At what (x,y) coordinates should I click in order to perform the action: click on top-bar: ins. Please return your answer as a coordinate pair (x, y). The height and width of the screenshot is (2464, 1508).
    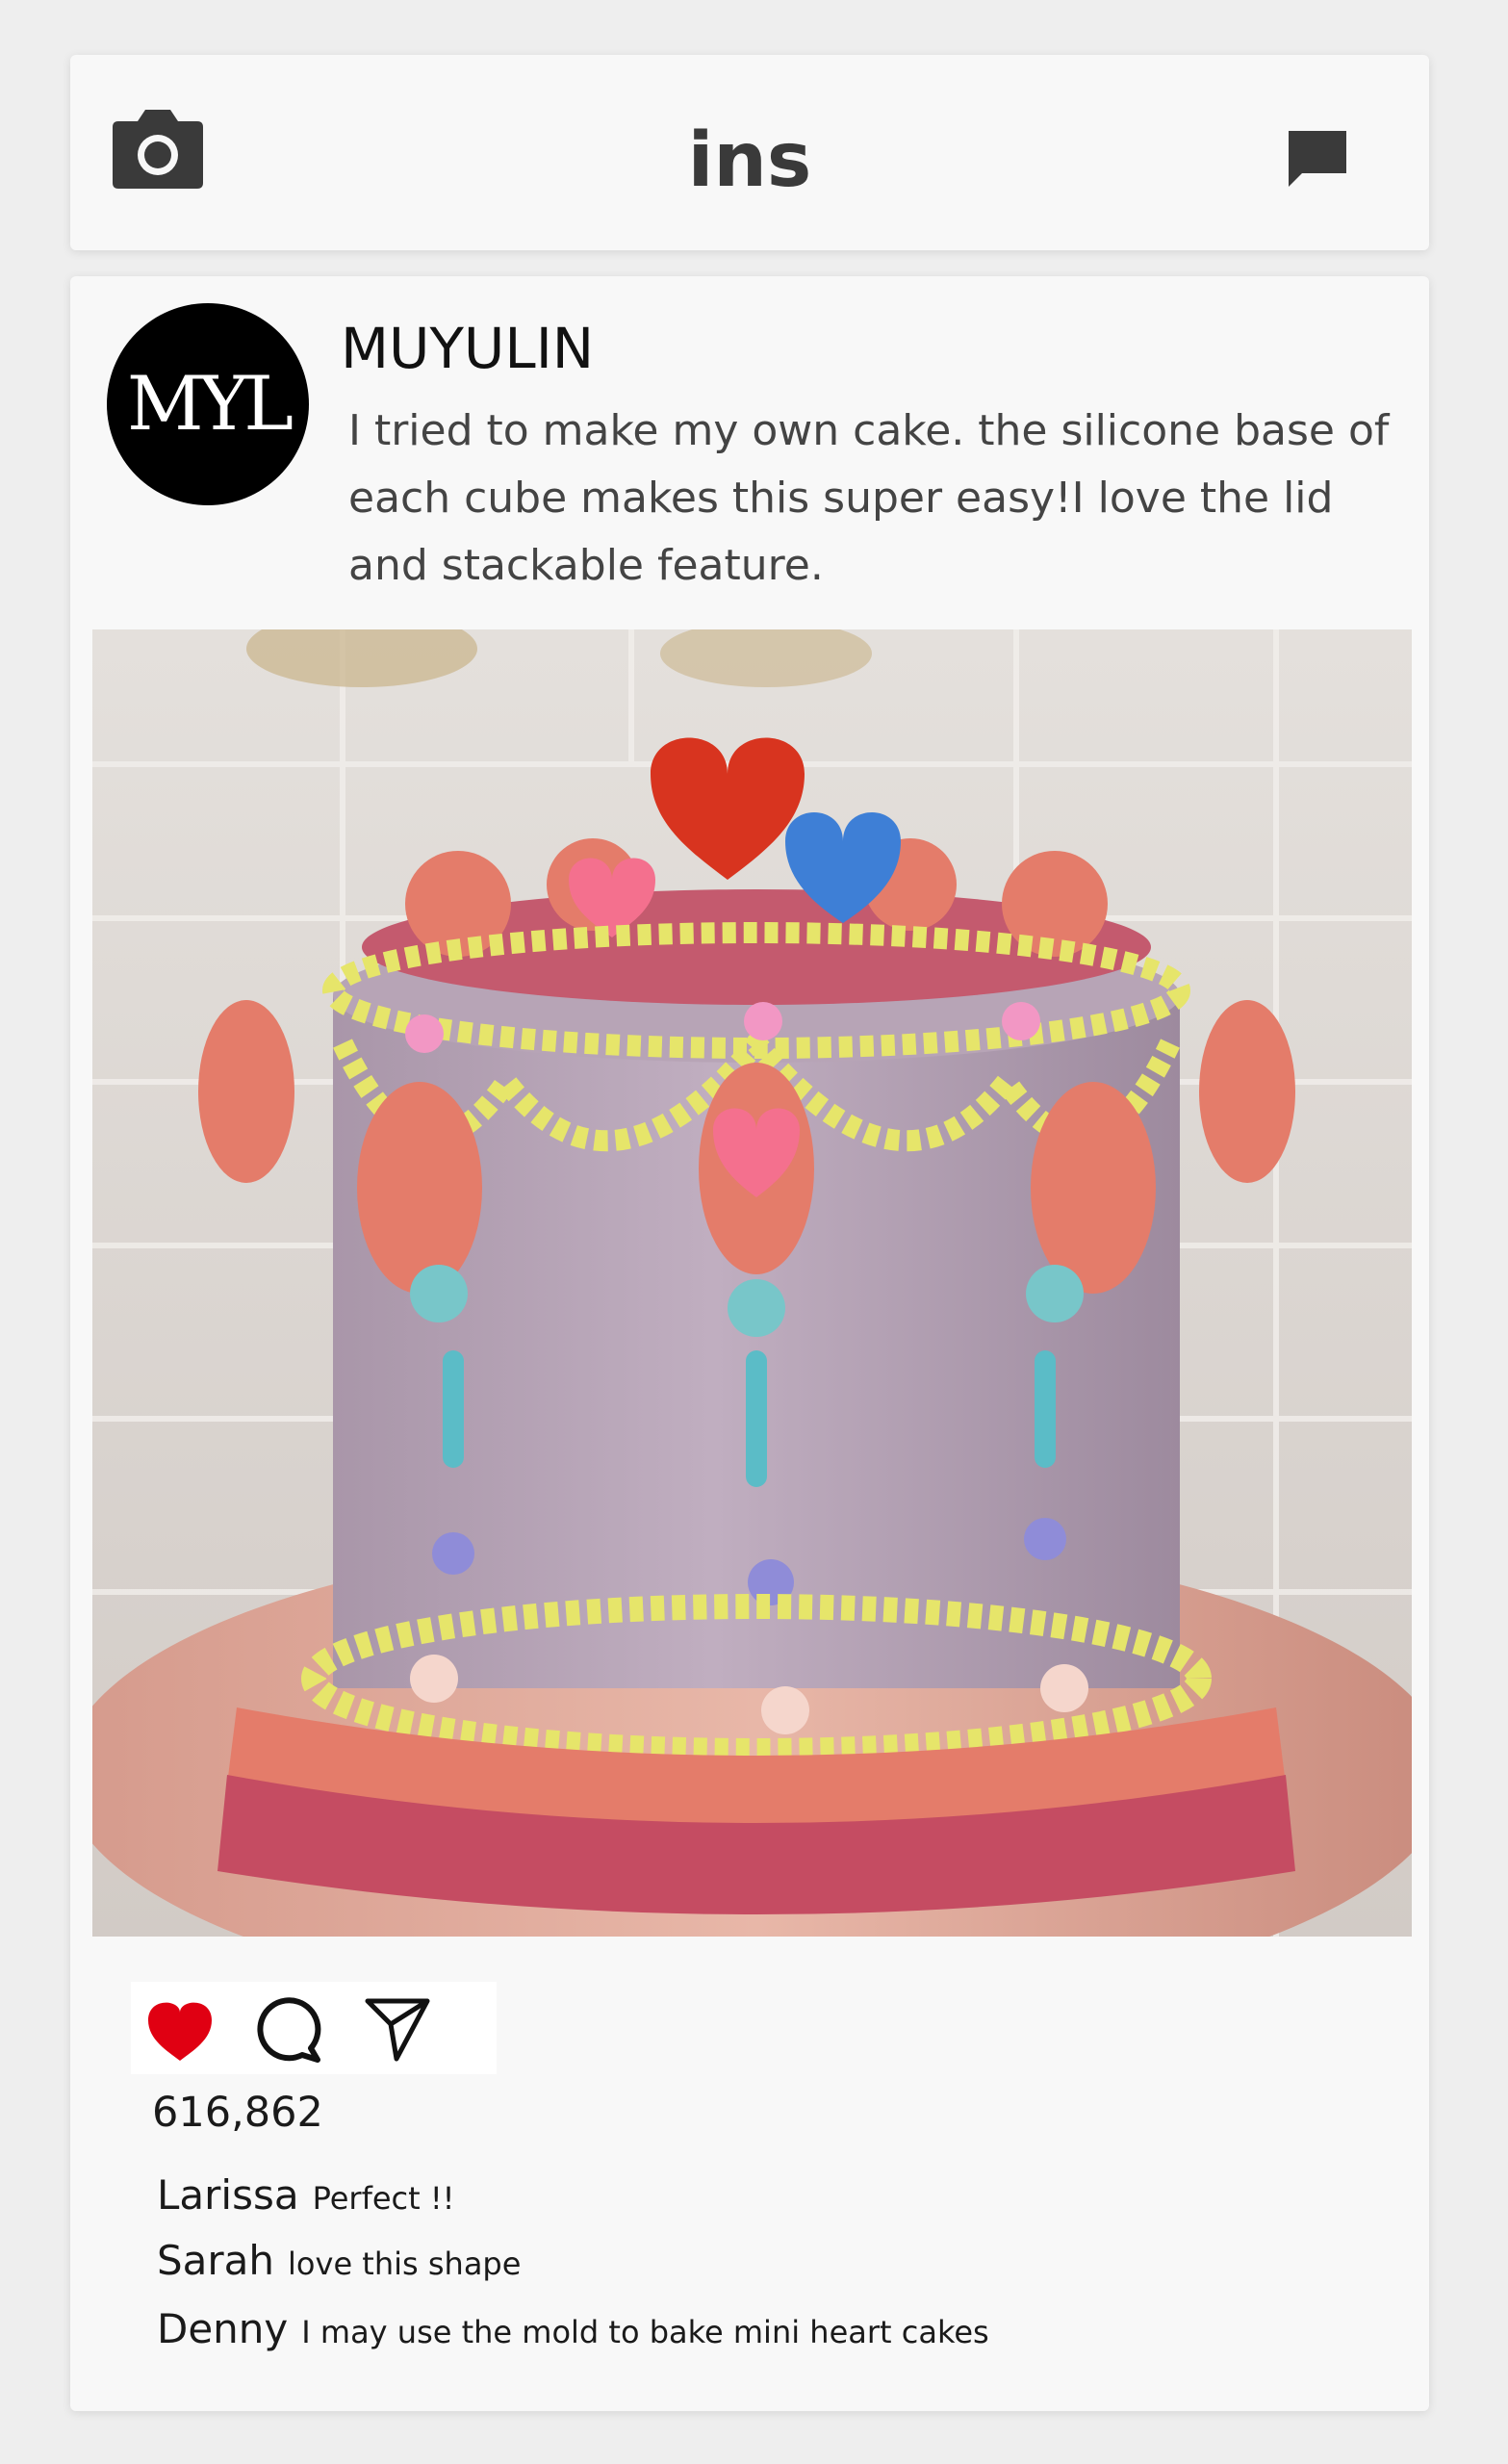
    Looking at the image, I should click on (749, 152).